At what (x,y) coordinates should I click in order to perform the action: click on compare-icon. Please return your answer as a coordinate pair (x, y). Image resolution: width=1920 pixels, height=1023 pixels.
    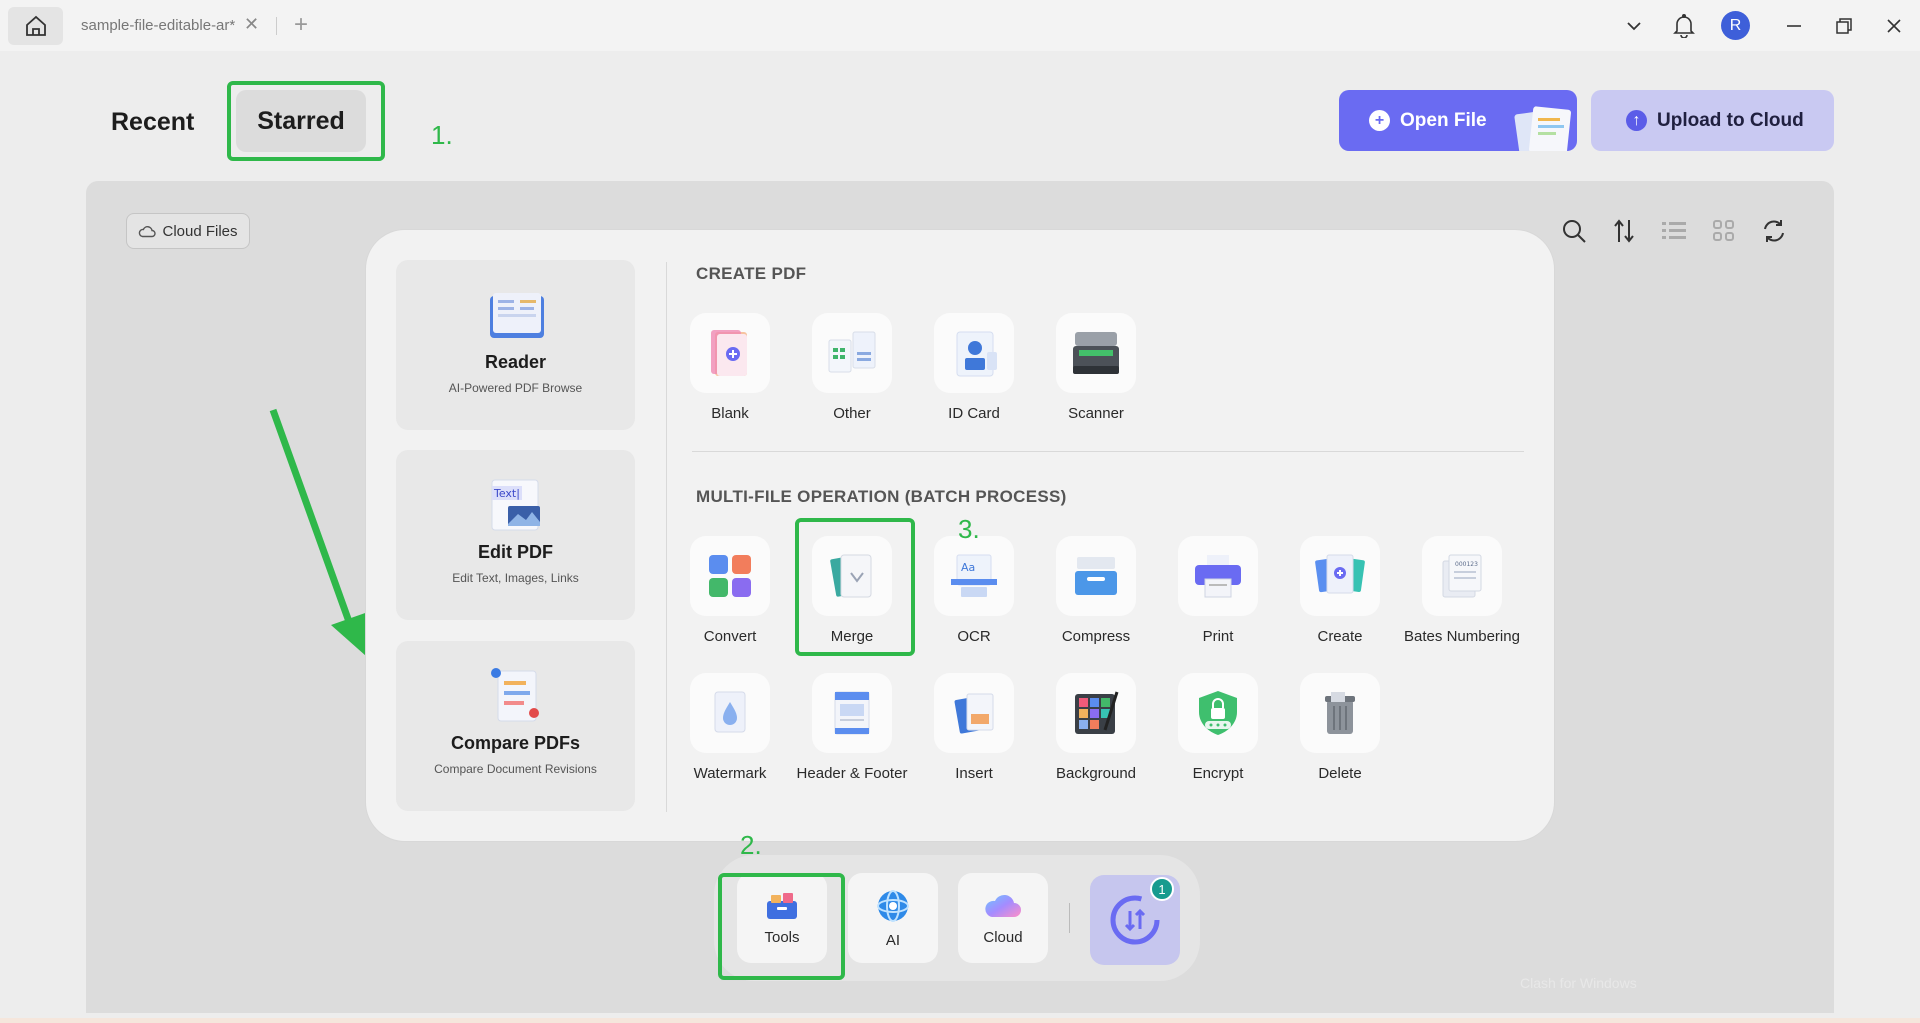
    Looking at the image, I should click on (514, 695).